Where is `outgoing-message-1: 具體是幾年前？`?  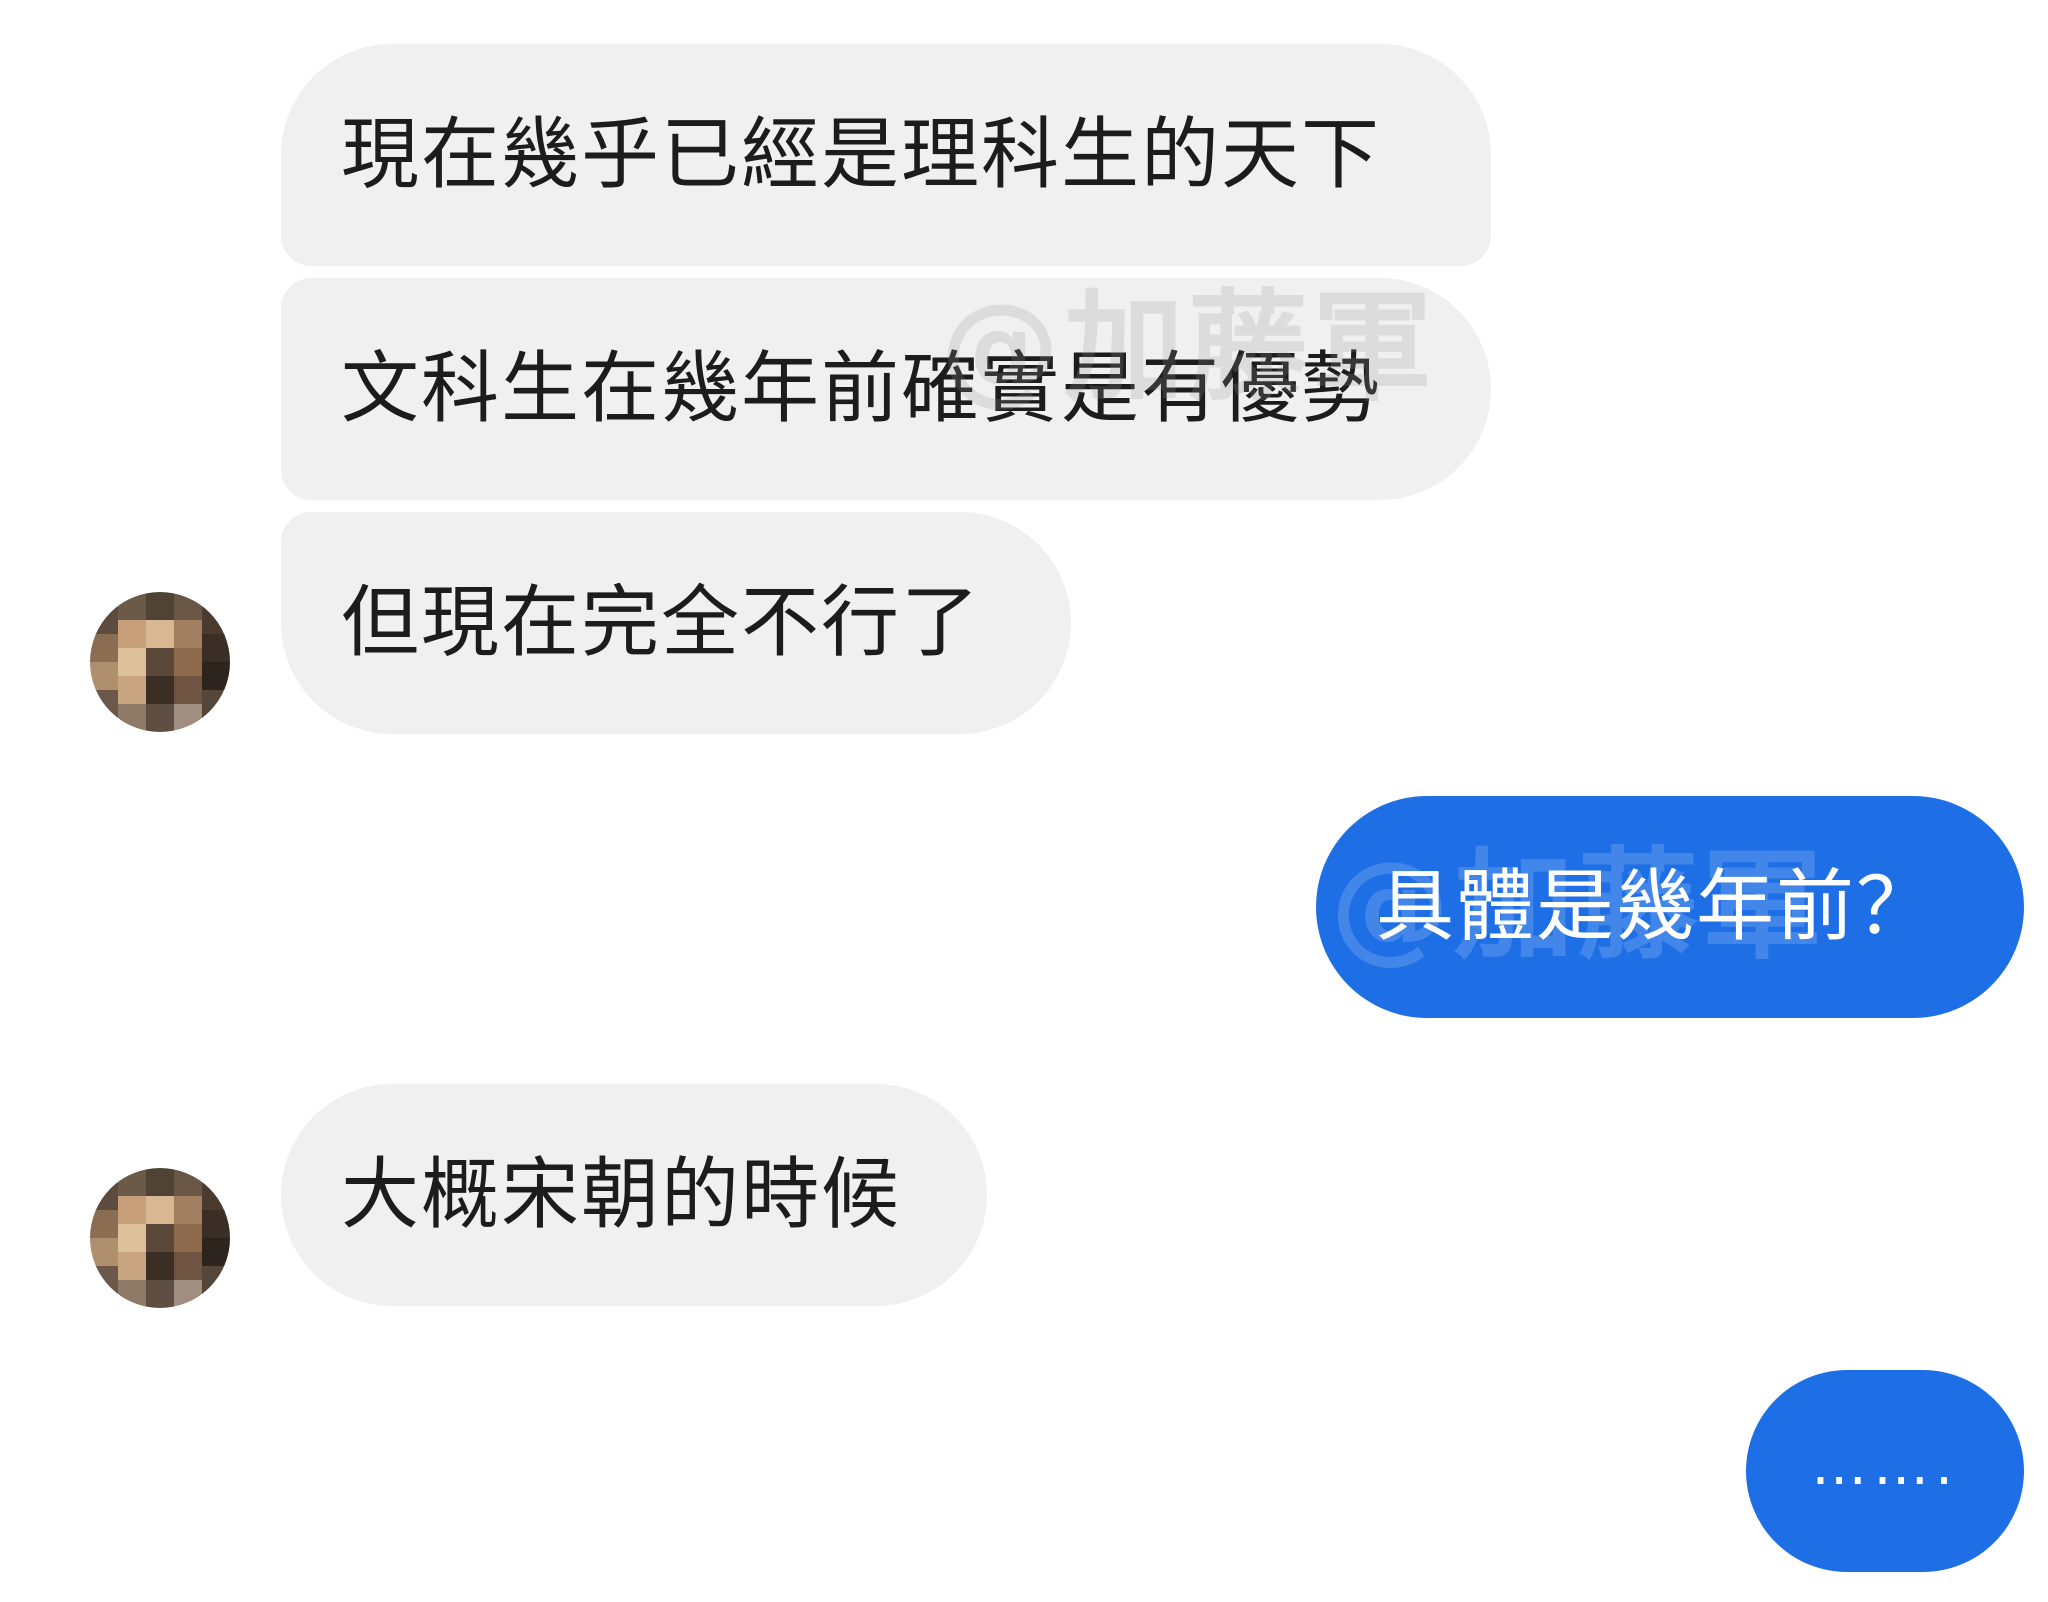 outgoing-message-1: 具體是幾年前？ is located at coordinates (1670, 907).